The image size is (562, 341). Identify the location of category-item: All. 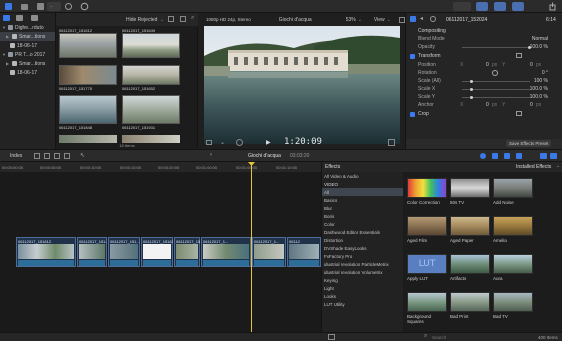
(362, 192).